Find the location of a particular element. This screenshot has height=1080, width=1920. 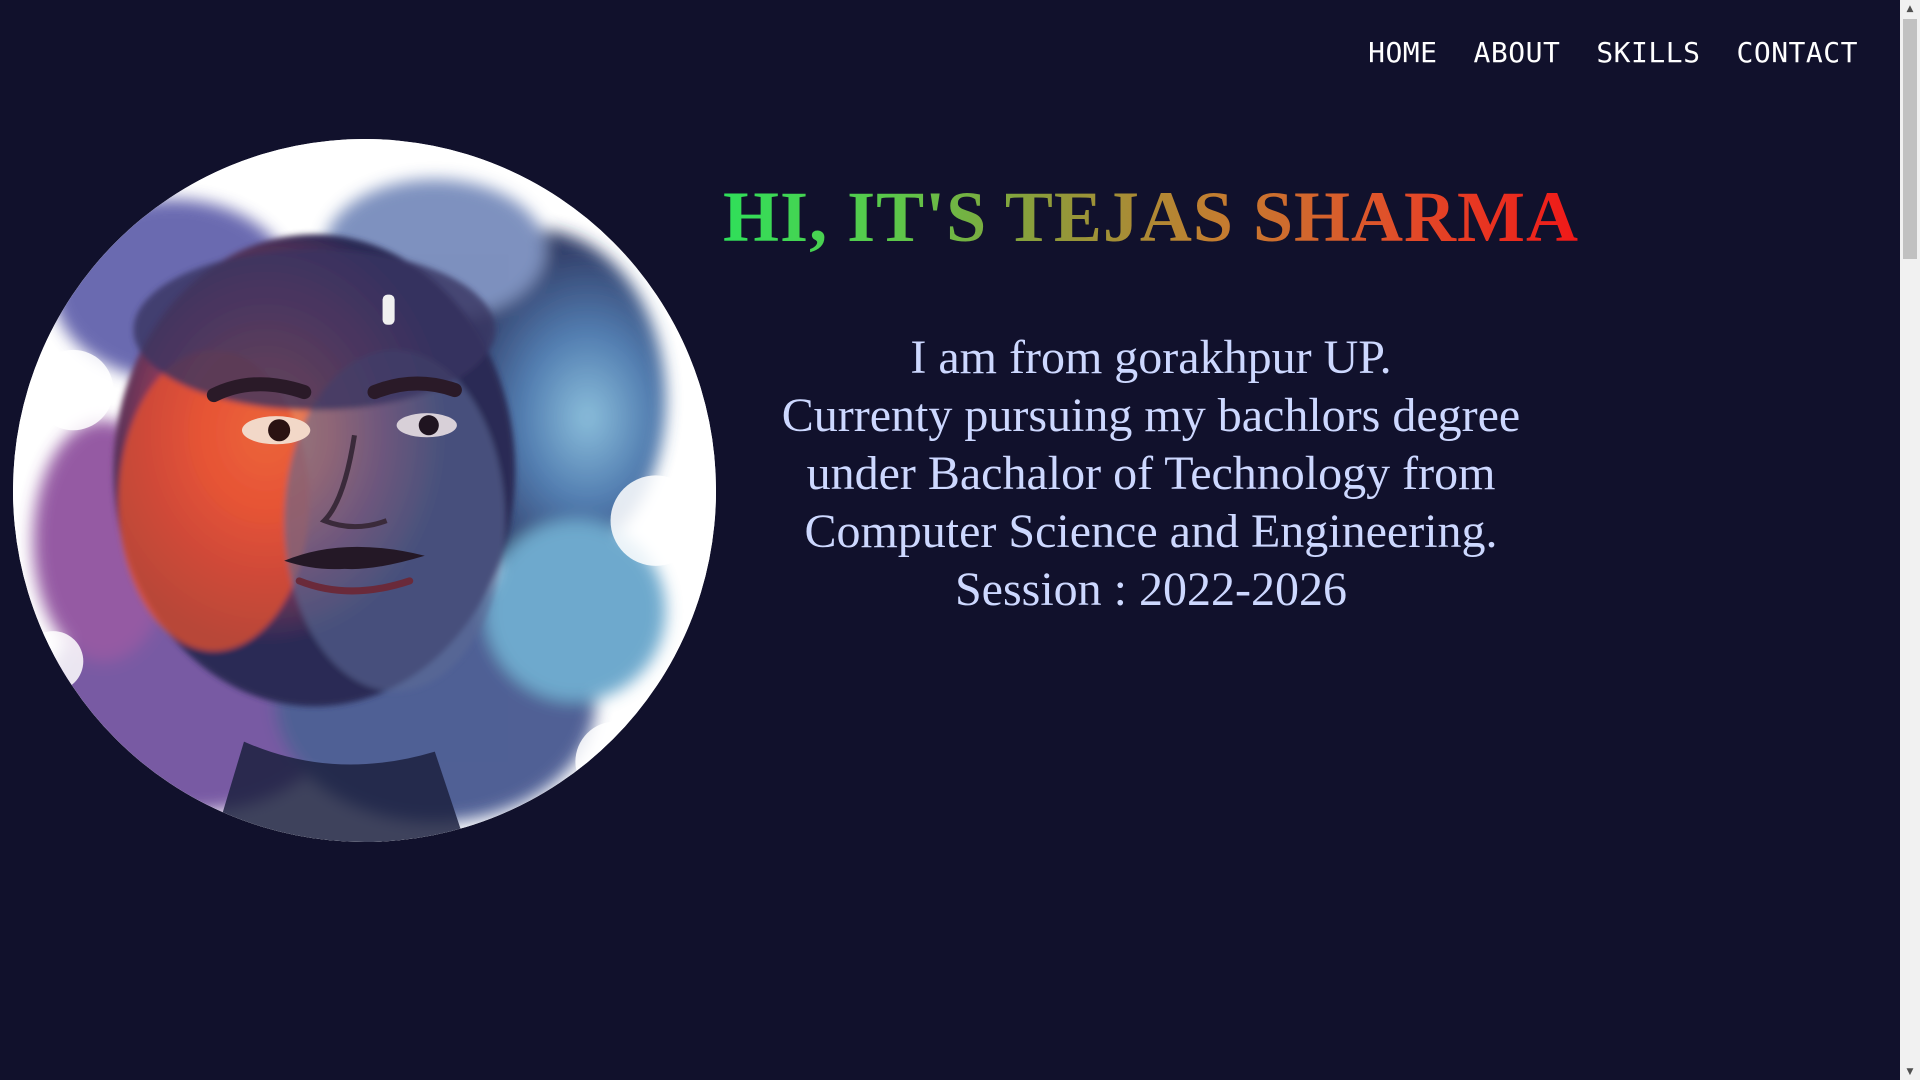

nav-about-link: ABOUT is located at coordinates (1517, 52).